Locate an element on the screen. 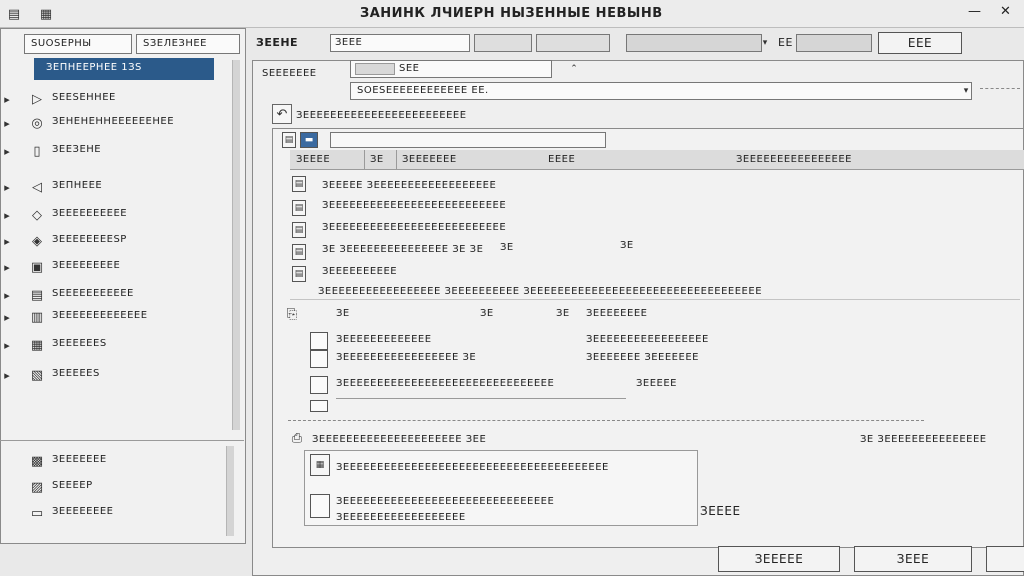 This screenshot has width=1024, height=576. detail-line: ЗЕЕЕЕЕЕЕЕЕЕЕЕЕЕЕЕЕЕЕЕЕЕЕЕЕЕ is located at coordinates (414, 227).